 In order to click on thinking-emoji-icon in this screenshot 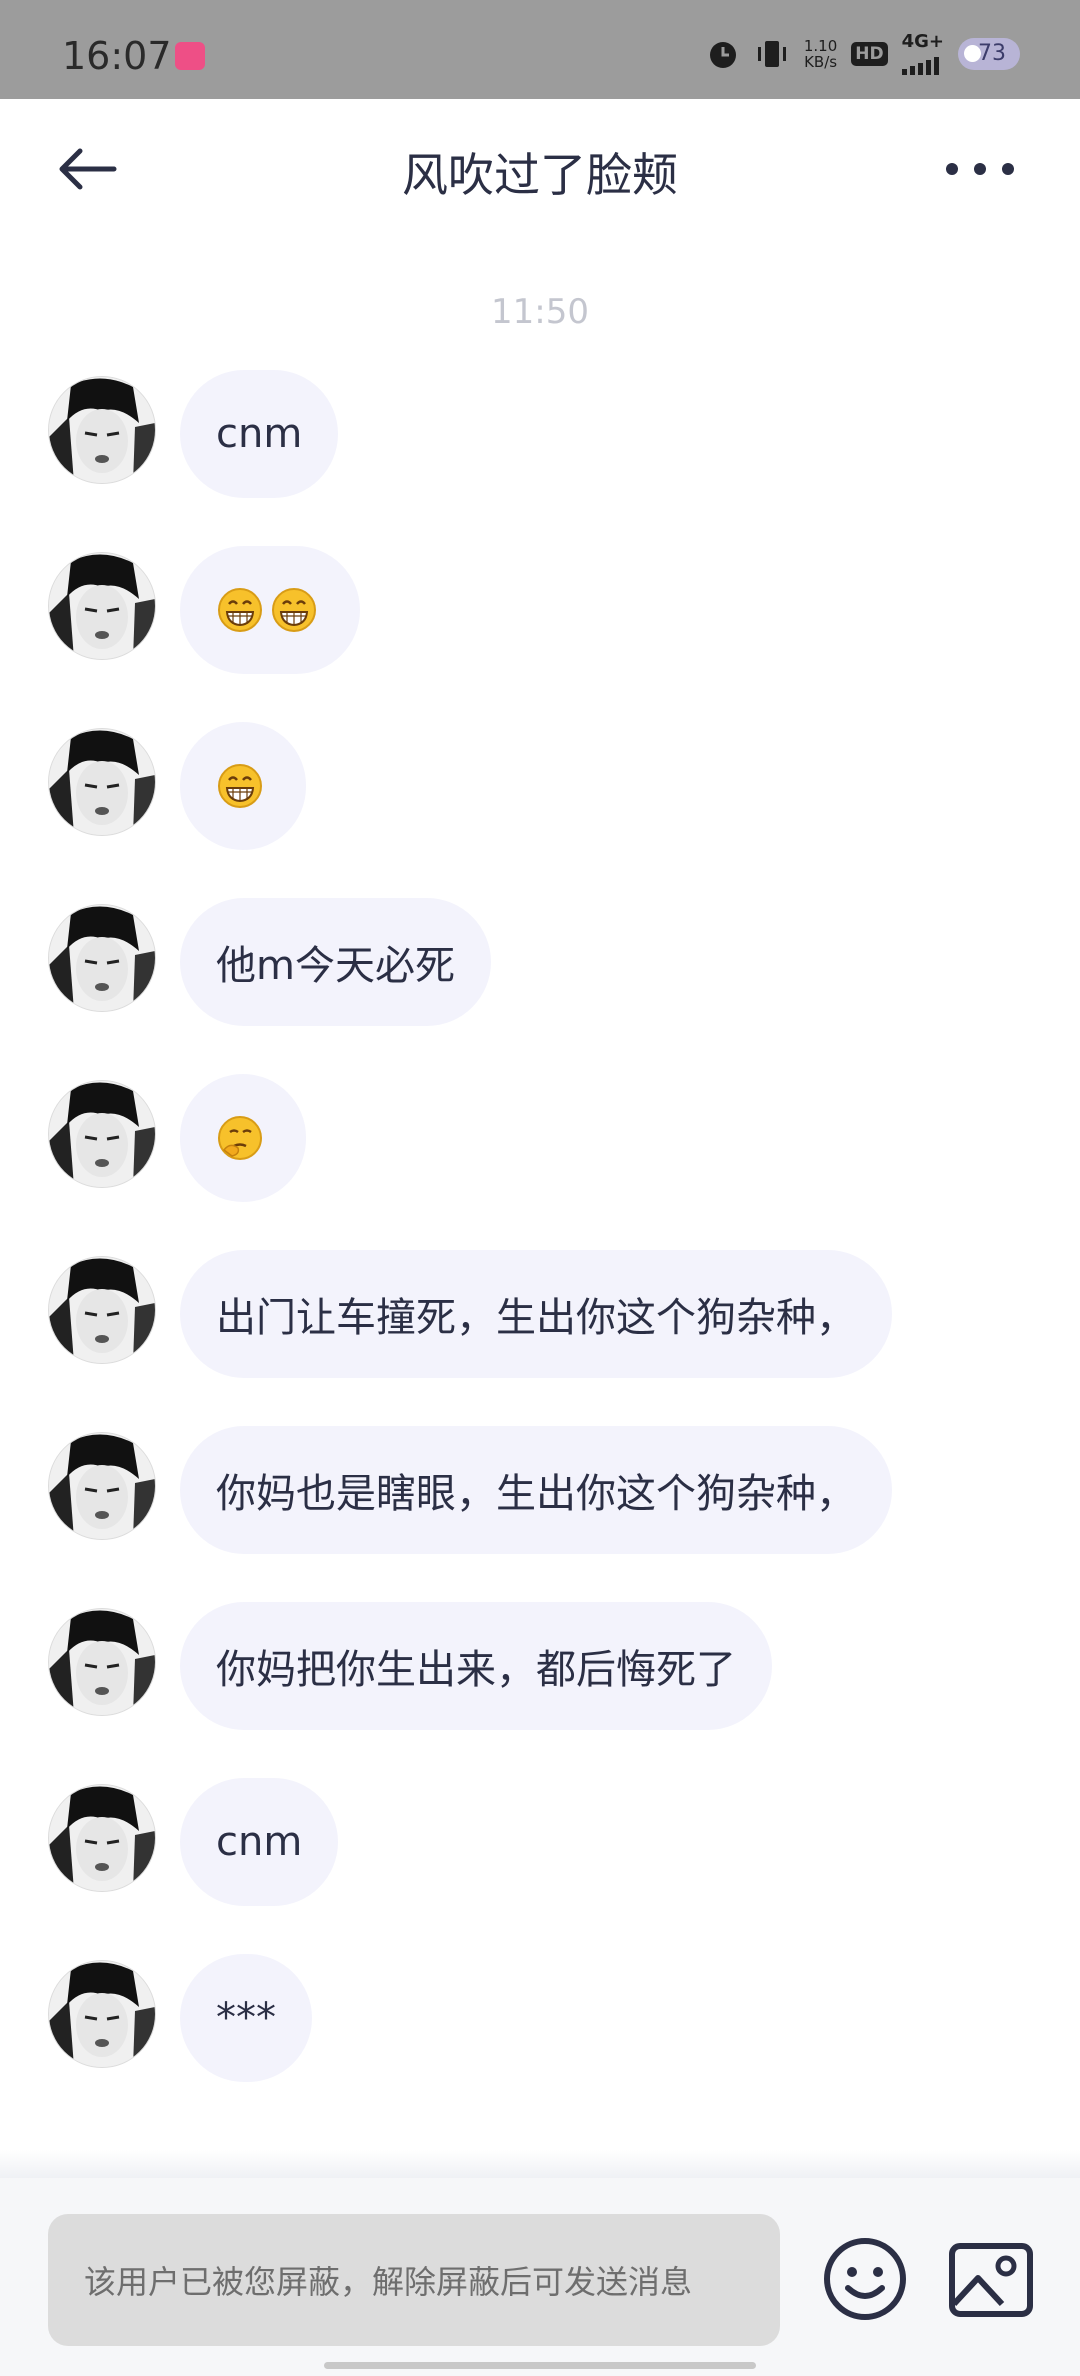, I will do `click(240, 1138)`.